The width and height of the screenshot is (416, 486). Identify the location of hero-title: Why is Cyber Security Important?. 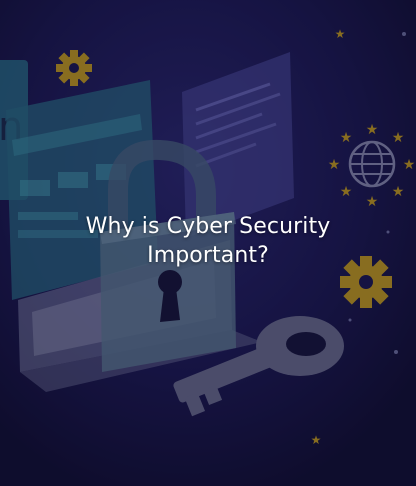
(208, 241).